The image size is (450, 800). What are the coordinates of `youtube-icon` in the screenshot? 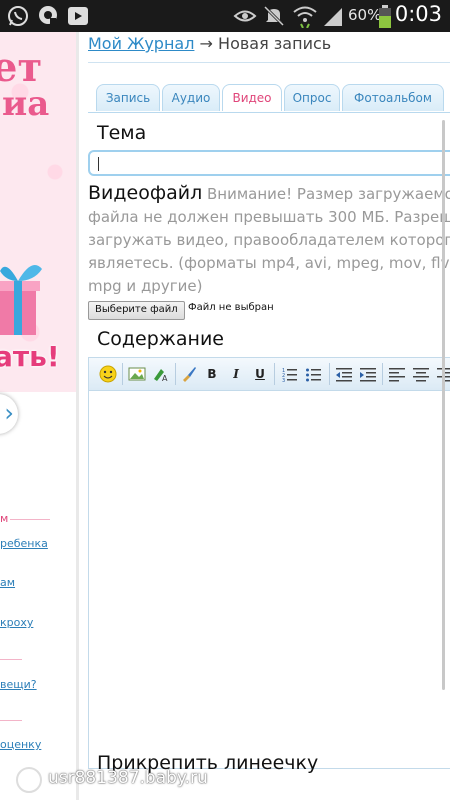 It's located at (78, 18).